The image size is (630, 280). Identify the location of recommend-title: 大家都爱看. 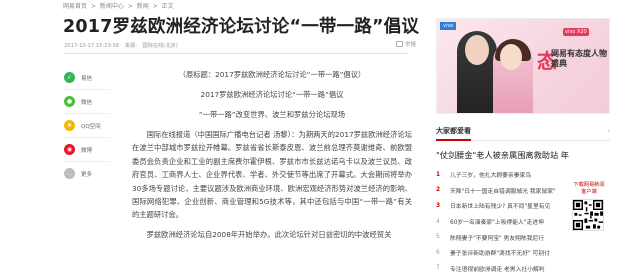
(453, 133).